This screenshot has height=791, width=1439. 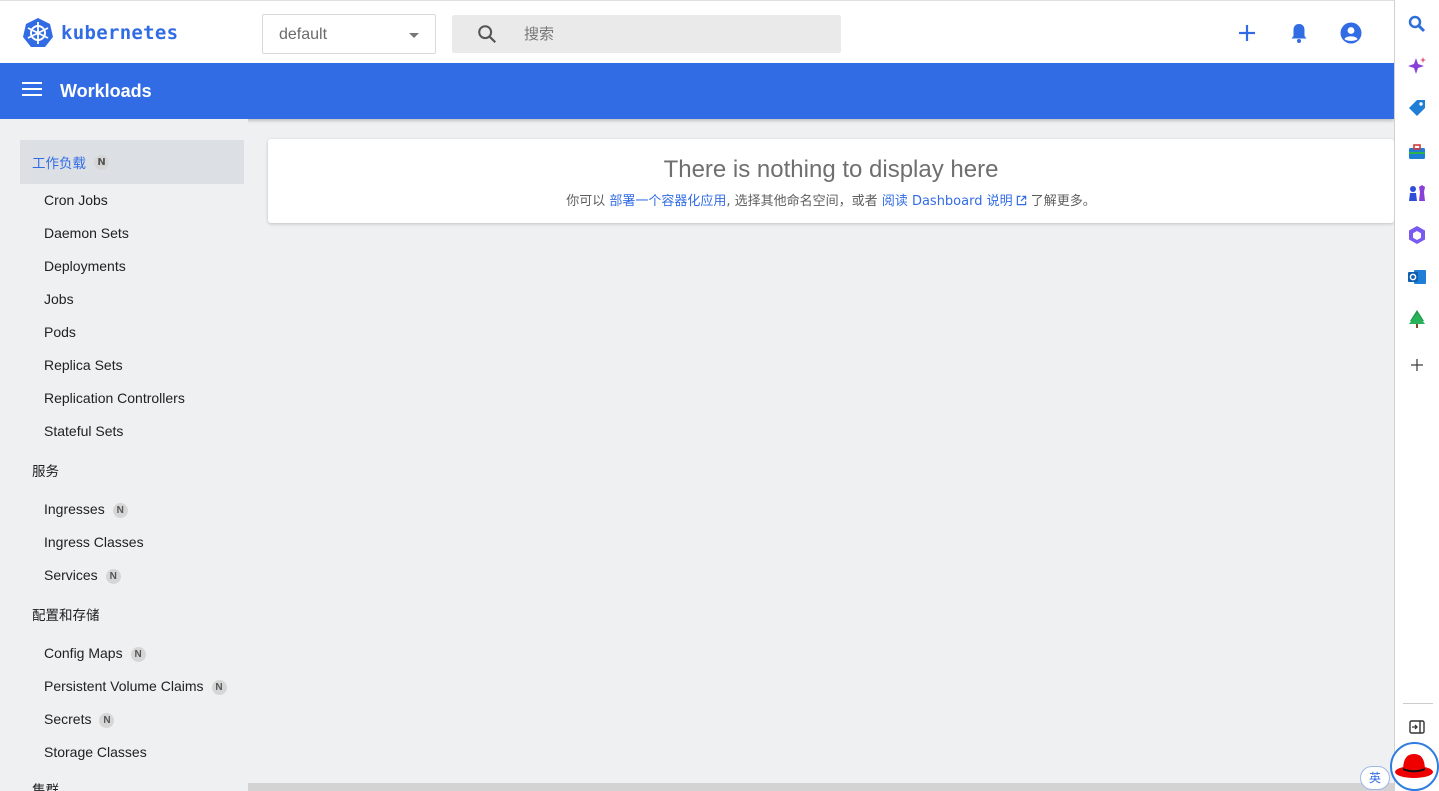 I want to click on page-title: Workloads, so click(x=106, y=91).